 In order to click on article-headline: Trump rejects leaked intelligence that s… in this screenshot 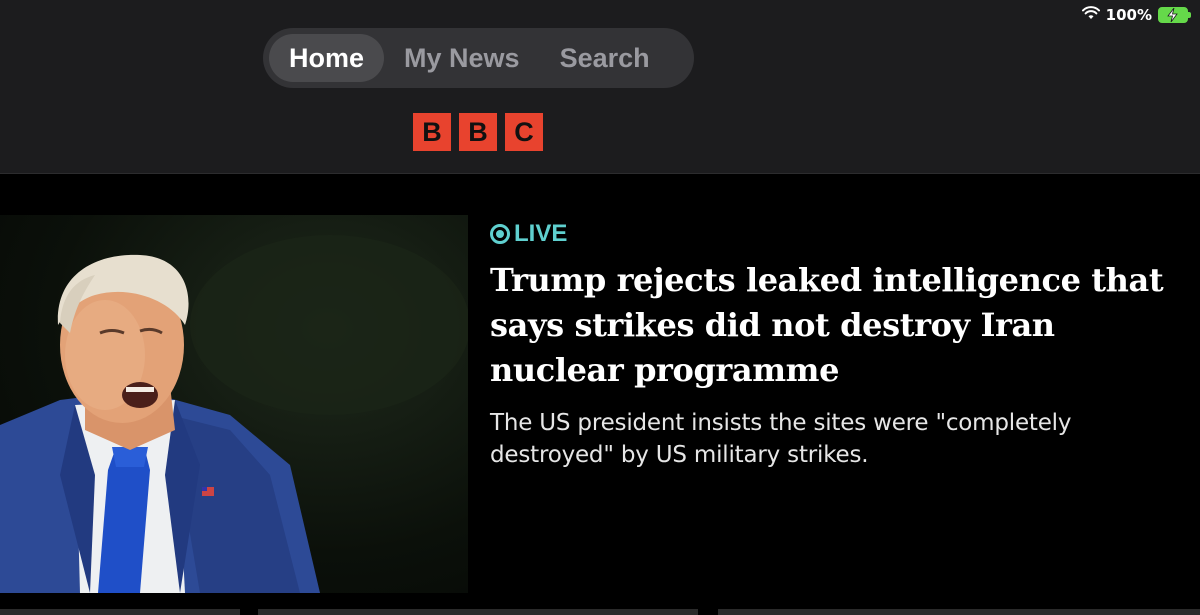, I will do `click(830, 325)`.